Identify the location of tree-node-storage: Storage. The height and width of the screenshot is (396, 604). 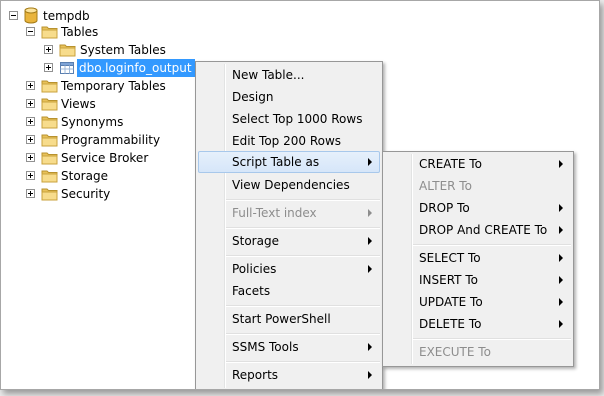
(96, 176).